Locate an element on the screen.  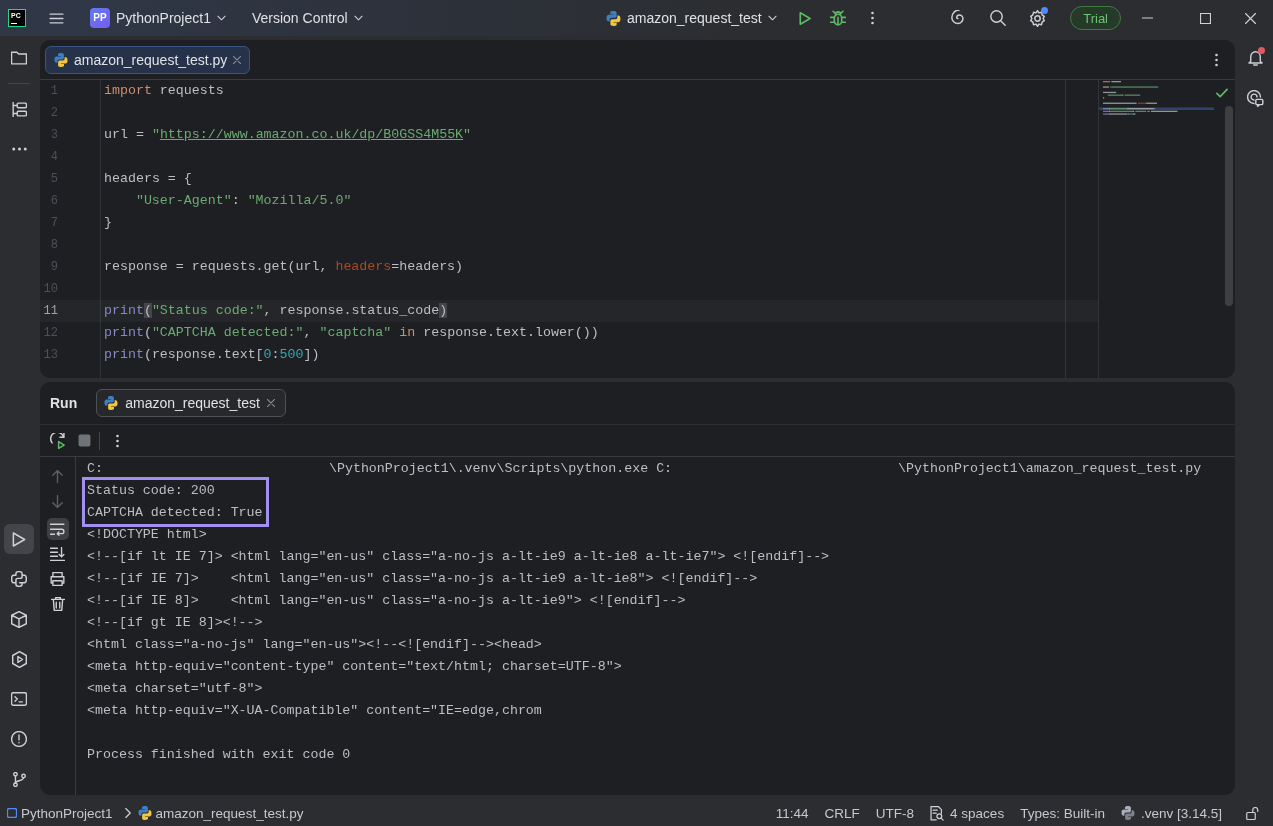
breadcrumb: amazon_request_test.py is located at coordinates (220, 813).